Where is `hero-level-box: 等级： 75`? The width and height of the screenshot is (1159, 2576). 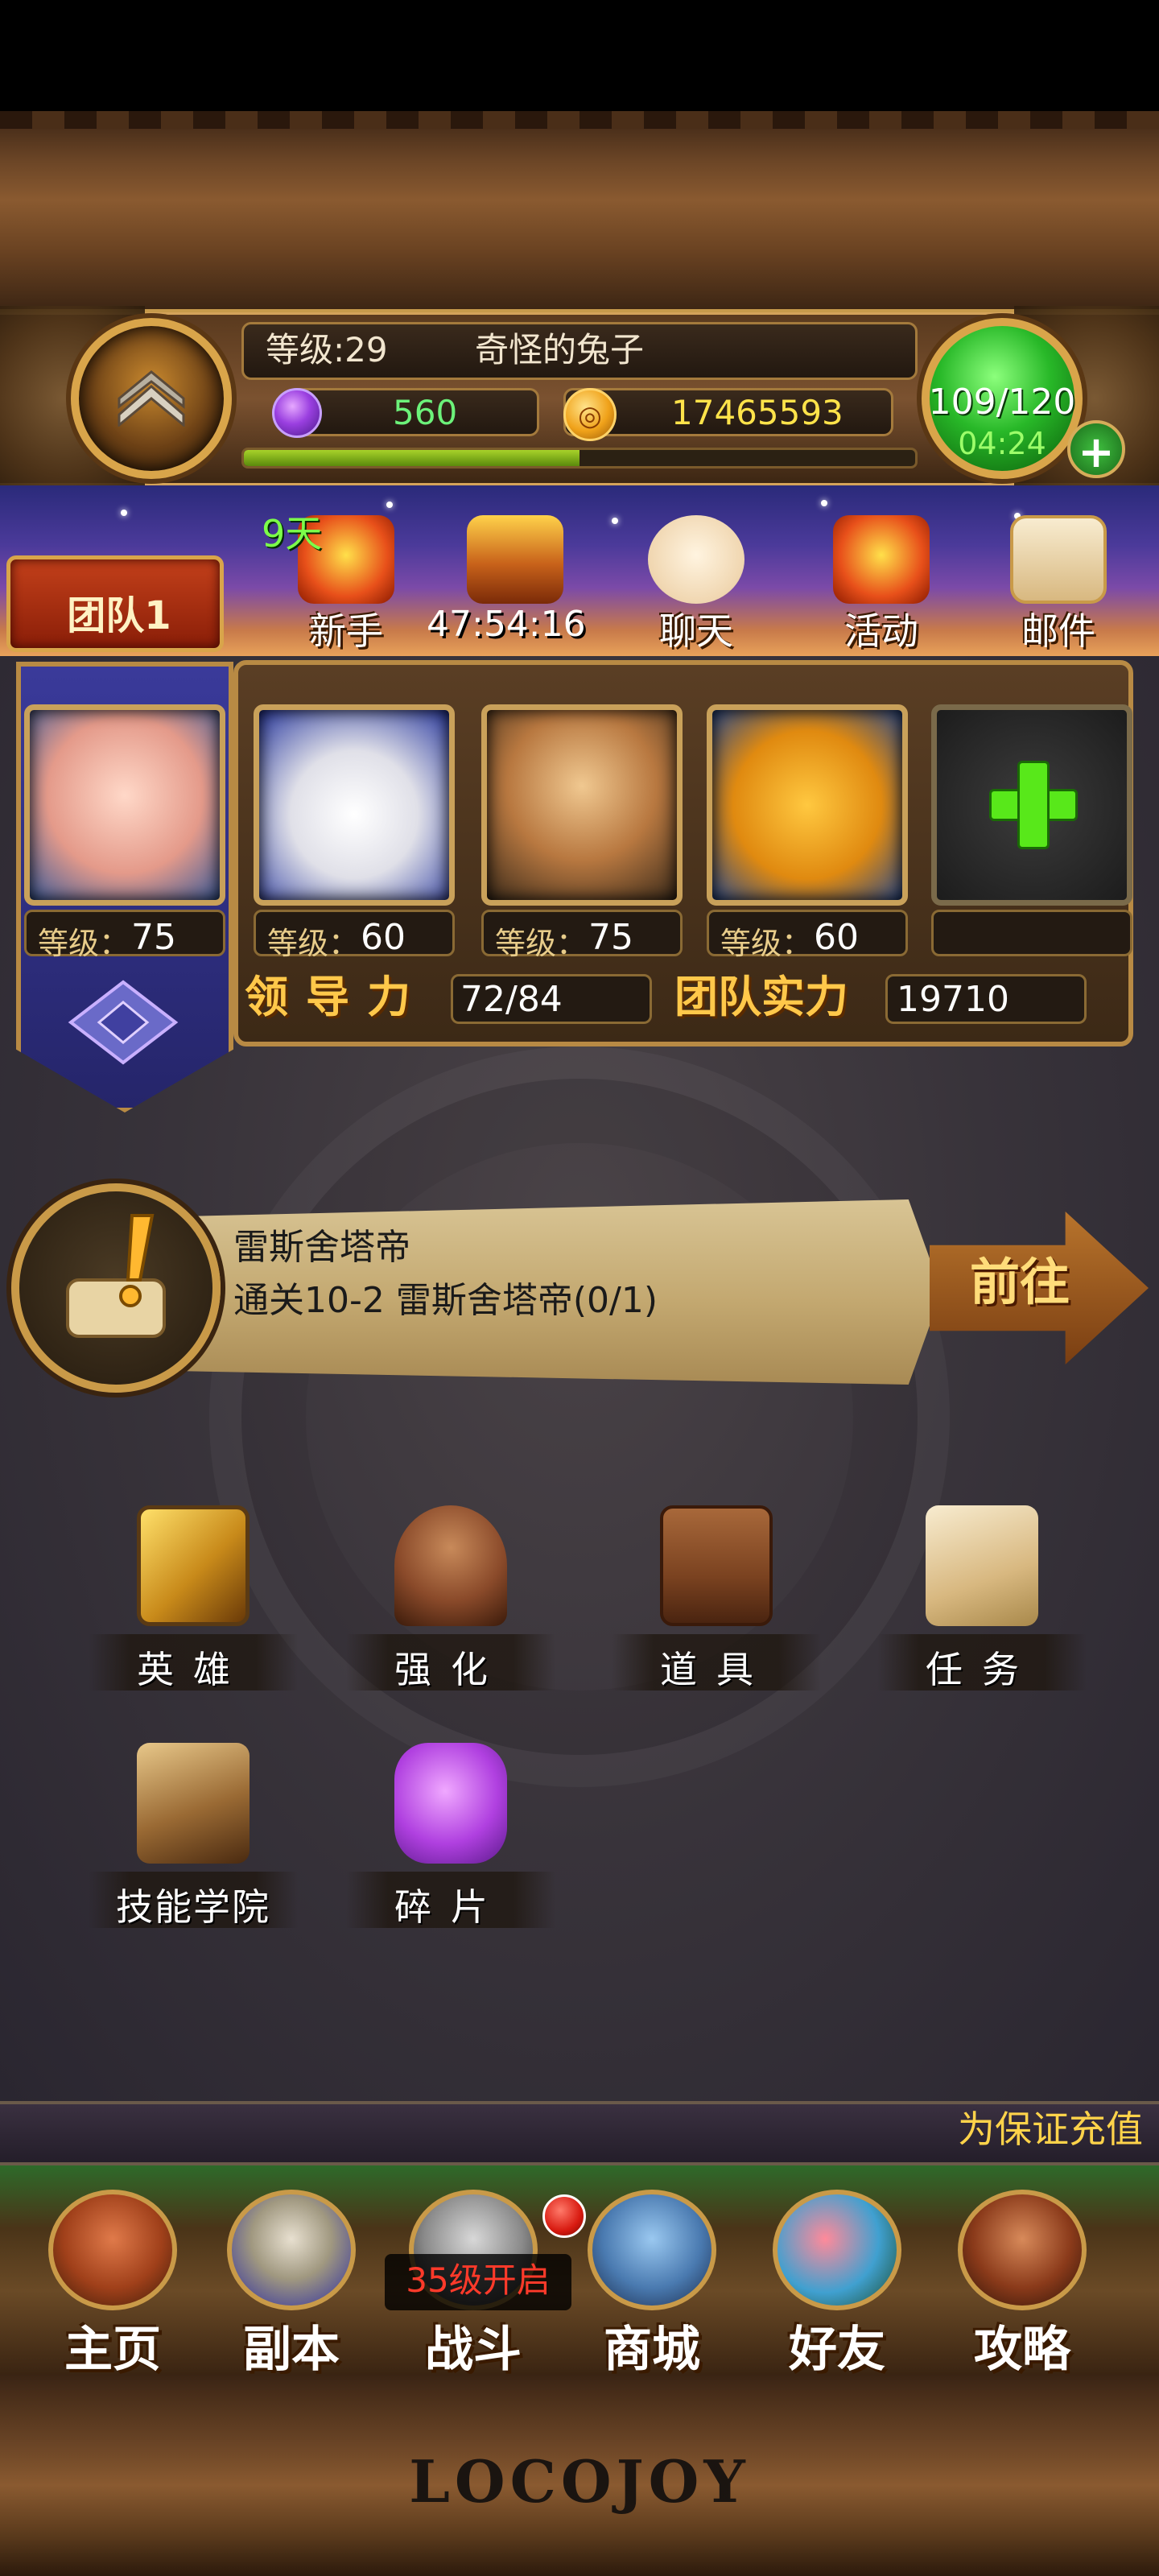 hero-level-box: 等级： 75 is located at coordinates (124, 935).